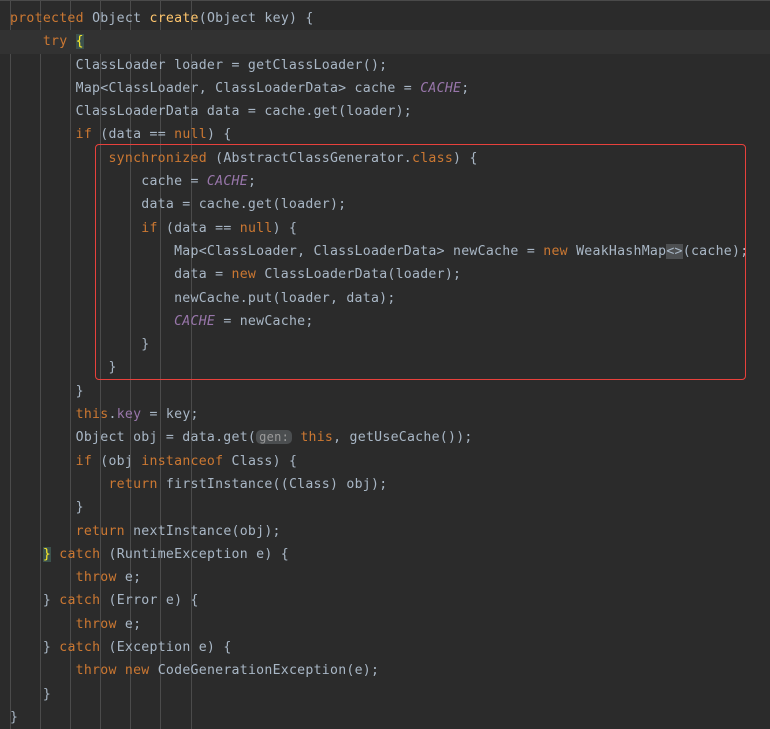 This screenshot has width=770, height=729. What do you see at coordinates (385, 204) in the screenshot?
I see `code-line: data = cache.get(loader);` at bounding box center [385, 204].